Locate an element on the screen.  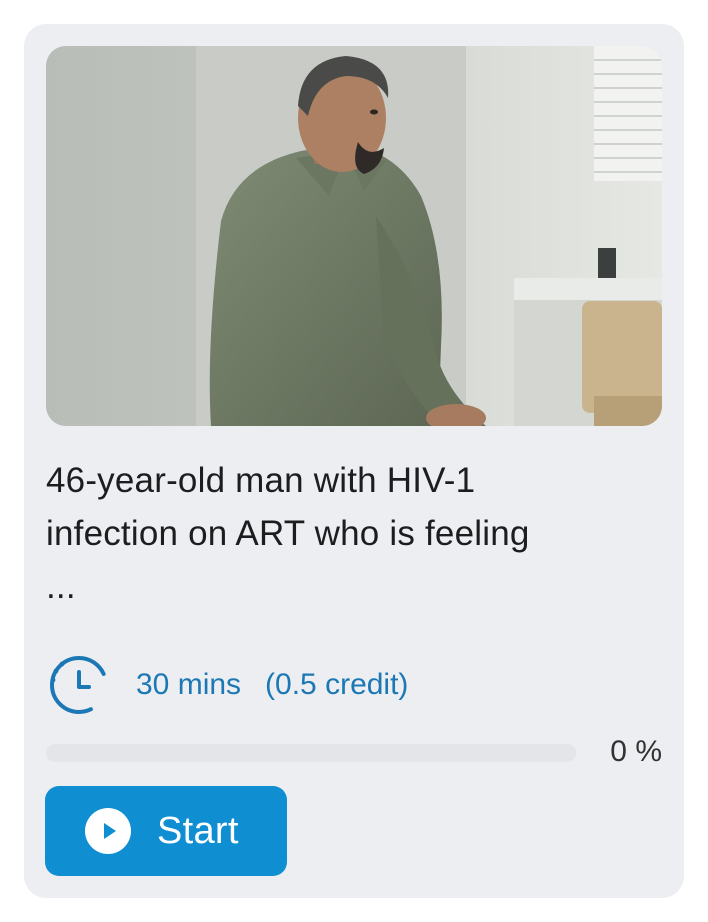
progress-bar is located at coordinates (311, 753).